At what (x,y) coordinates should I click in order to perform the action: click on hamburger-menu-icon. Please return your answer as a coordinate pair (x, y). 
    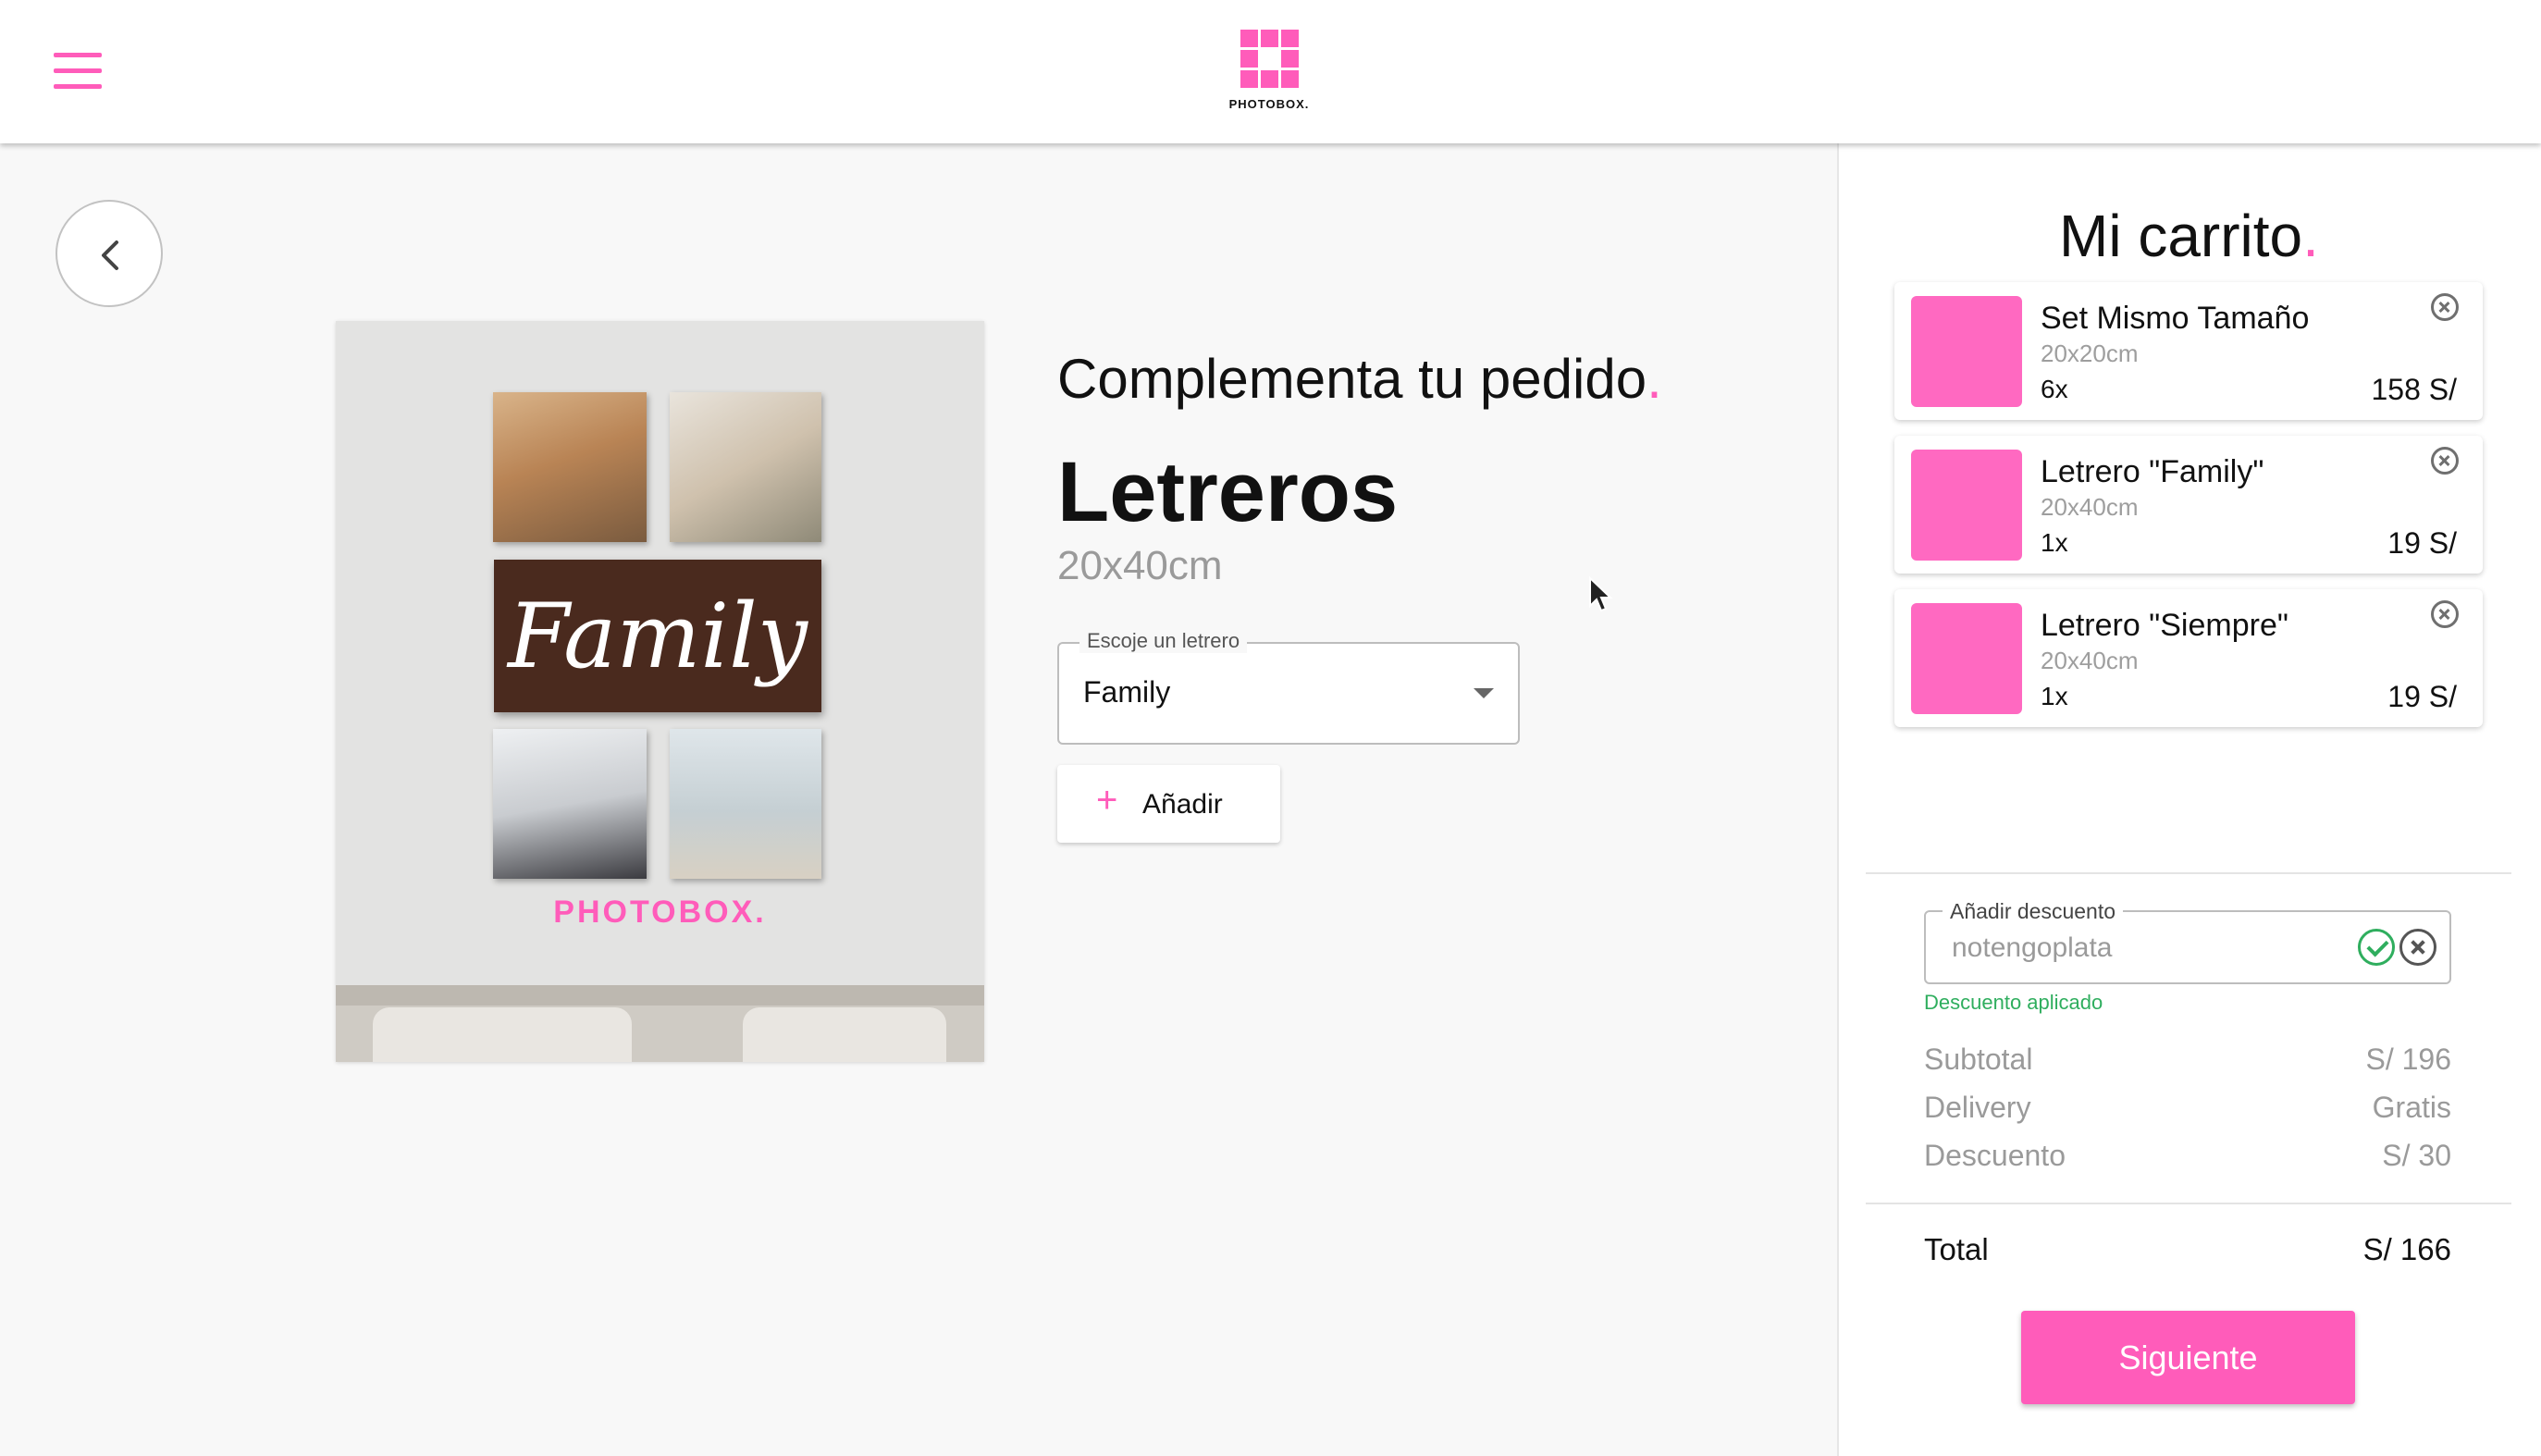
    Looking at the image, I should click on (78, 71).